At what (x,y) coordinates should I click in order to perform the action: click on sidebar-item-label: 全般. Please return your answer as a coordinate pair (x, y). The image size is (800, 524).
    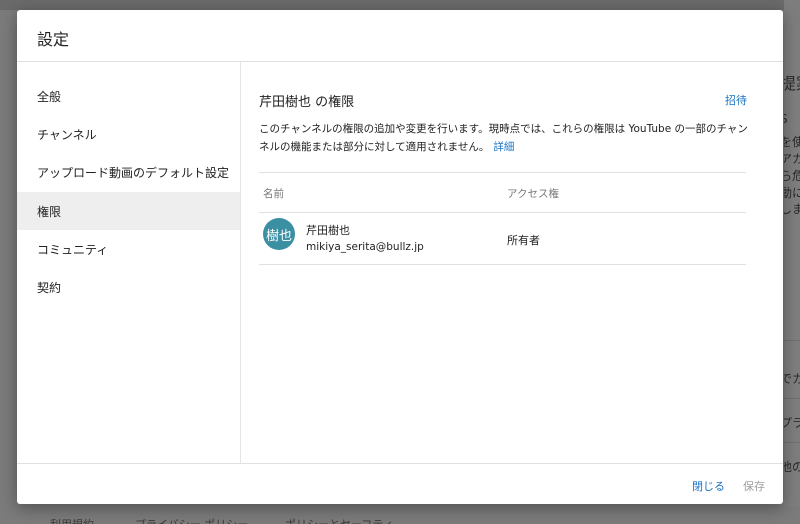
    Looking at the image, I should click on (49, 97).